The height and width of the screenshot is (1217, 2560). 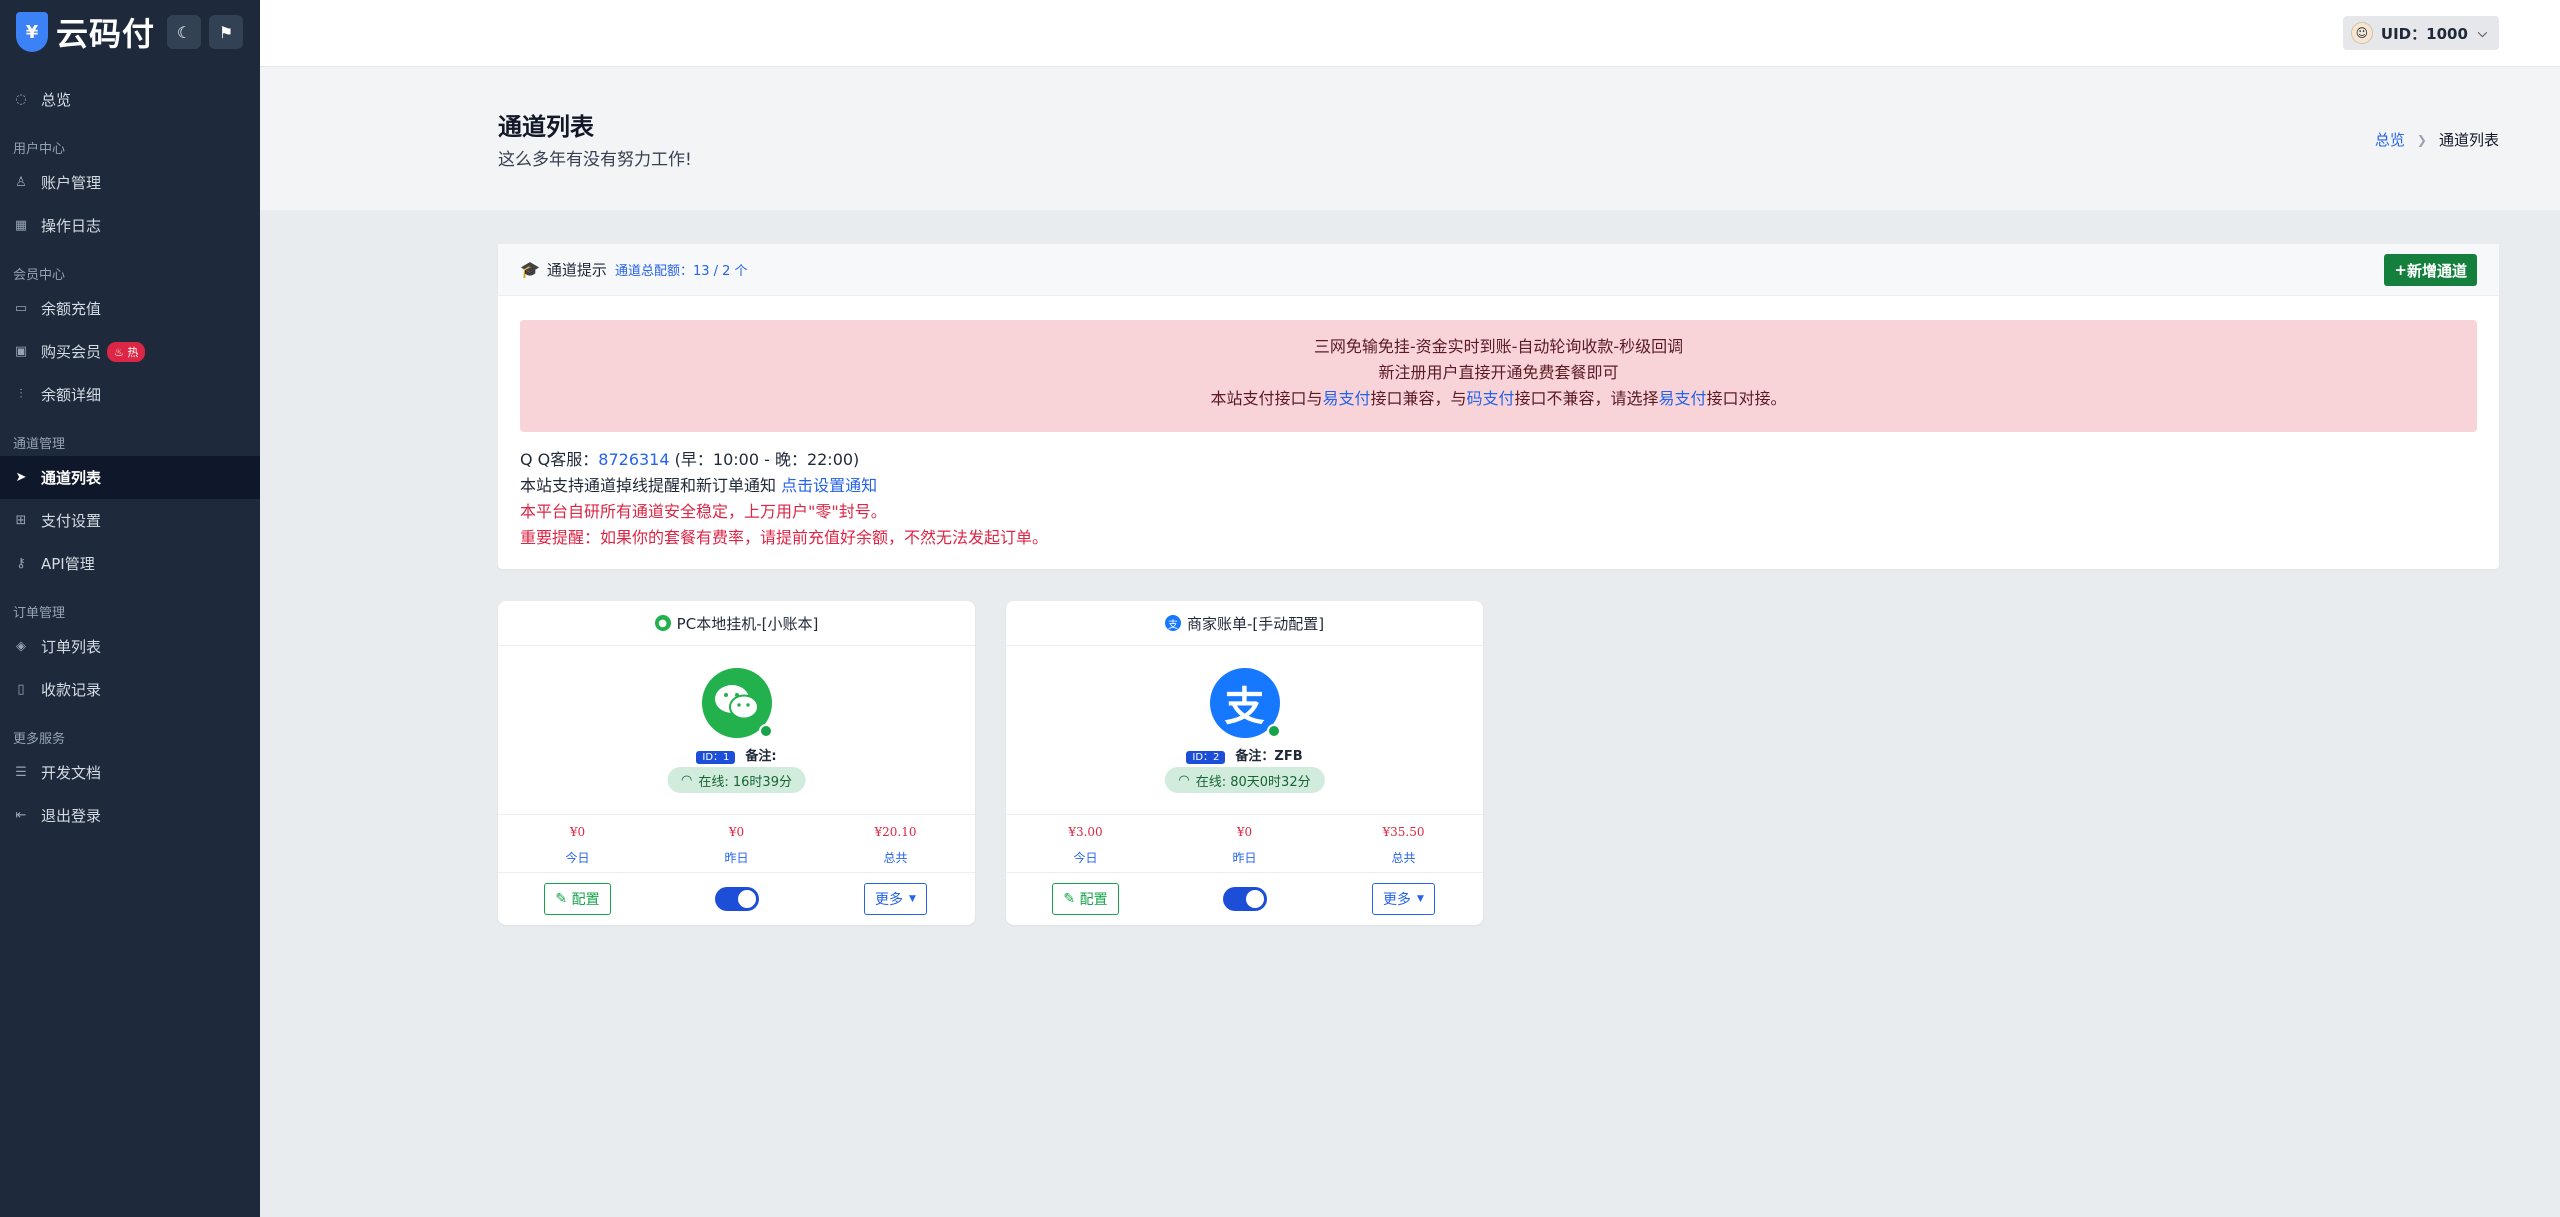 I want to click on qq-number-link: 8726314, so click(x=633, y=459).